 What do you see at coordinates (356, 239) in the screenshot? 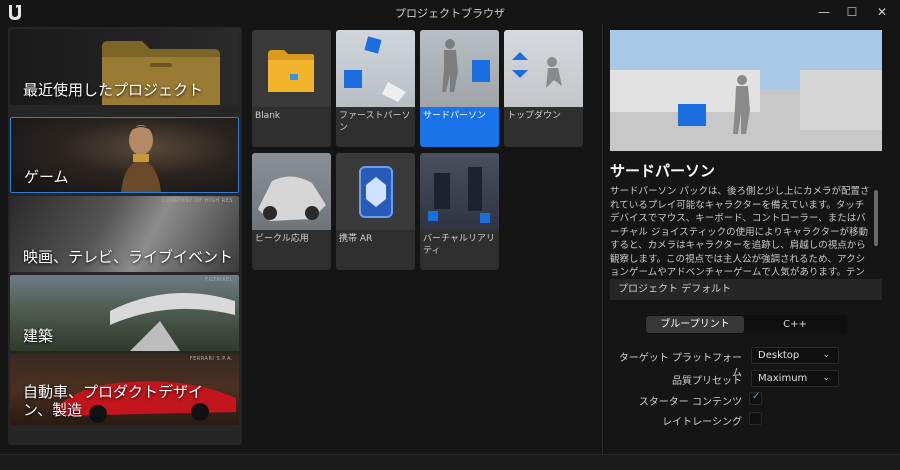
I see `template-label: 携帯 AR` at bounding box center [356, 239].